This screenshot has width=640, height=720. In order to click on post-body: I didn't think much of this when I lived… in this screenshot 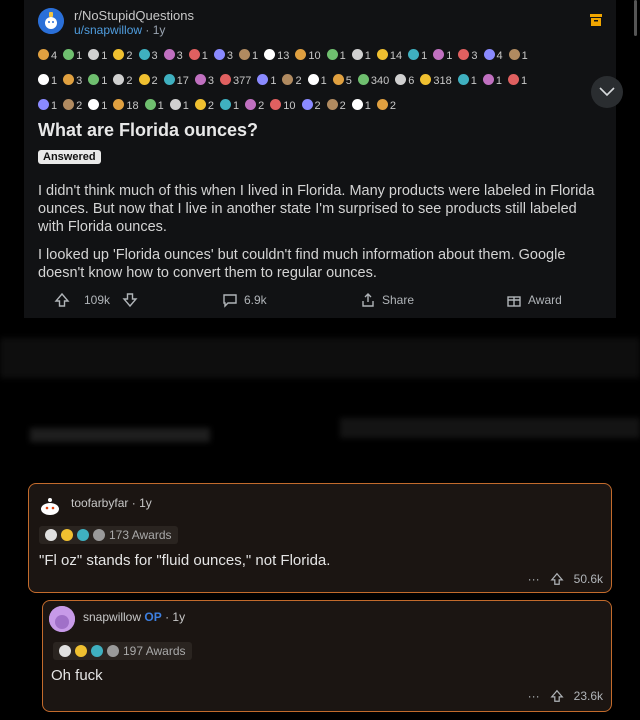, I will do `click(318, 237)`.